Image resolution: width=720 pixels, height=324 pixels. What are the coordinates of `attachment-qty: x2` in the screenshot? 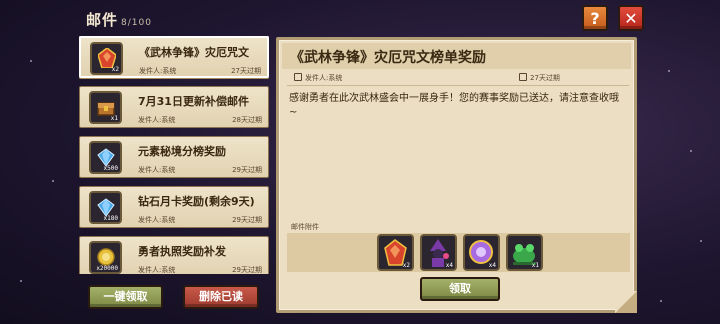 It's located at (406, 265).